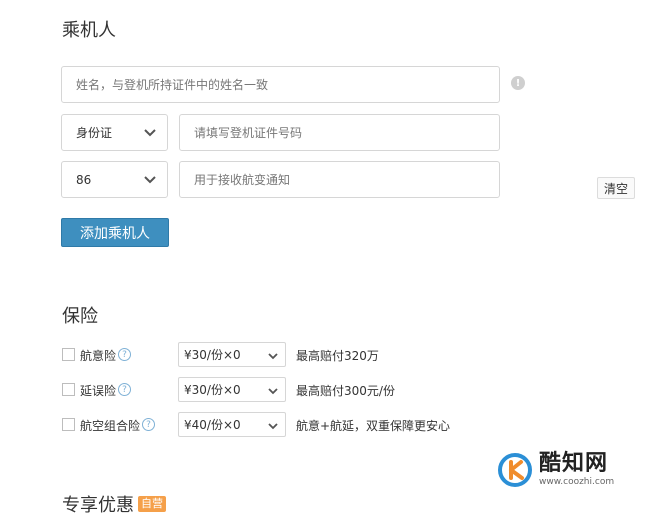 Image resolution: width=661 pixels, height=523 pixels. What do you see at coordinates (339, 132) in the screenshot?
I see `id-number-input: 请填写登机证件号码` at bounding box center [339, 132].